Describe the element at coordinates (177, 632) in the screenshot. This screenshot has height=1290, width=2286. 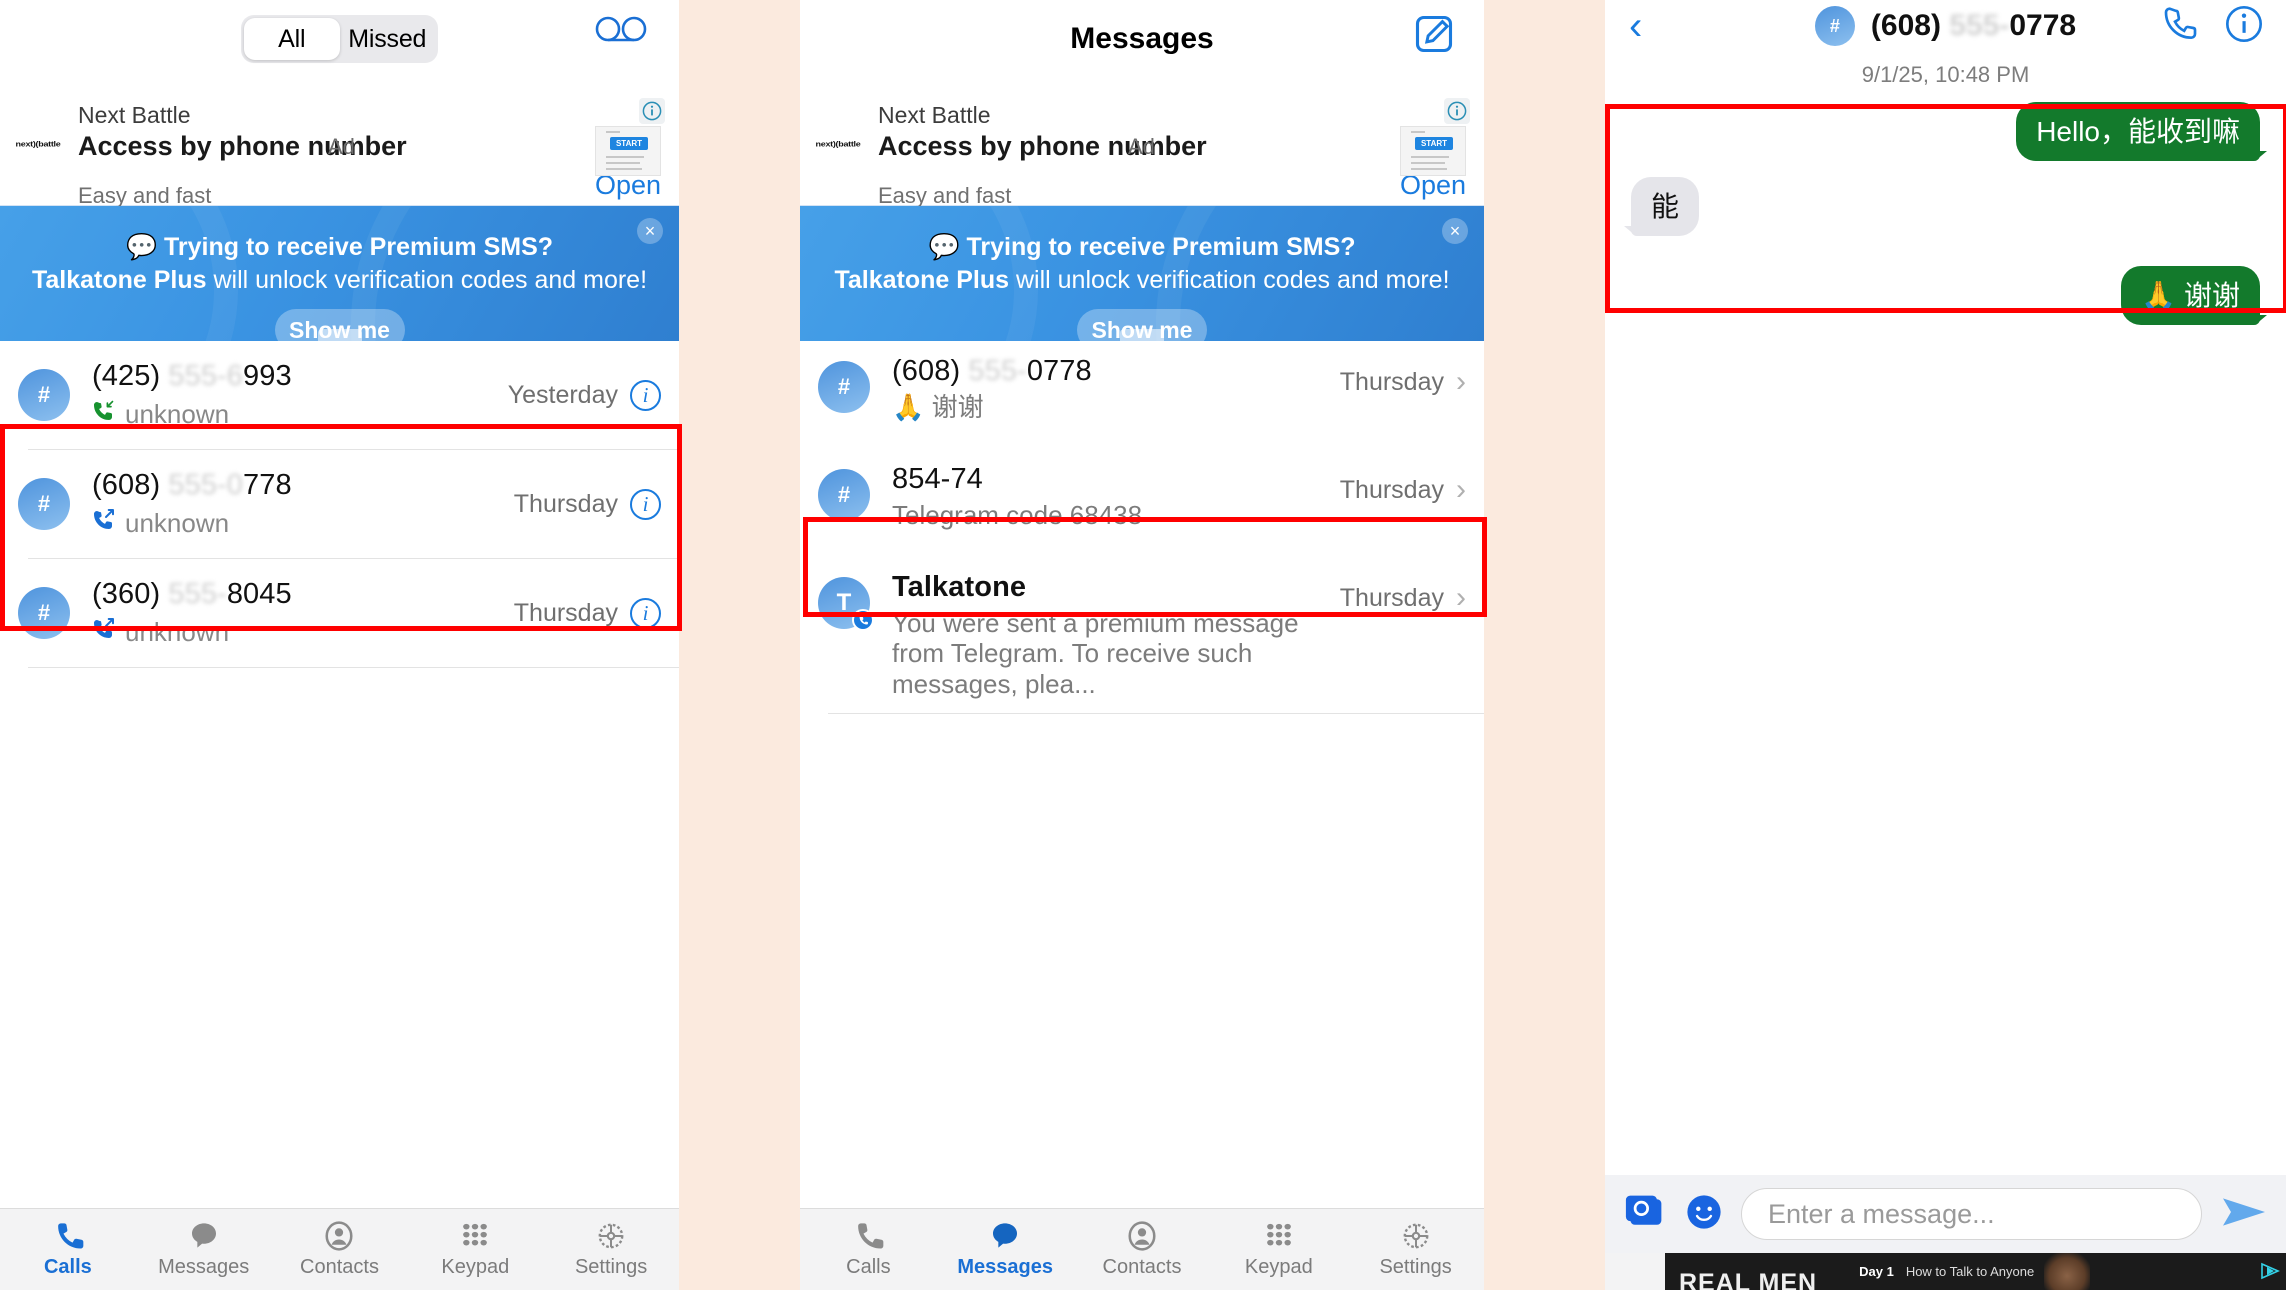
I see `call-status-label: unknown` at that location.